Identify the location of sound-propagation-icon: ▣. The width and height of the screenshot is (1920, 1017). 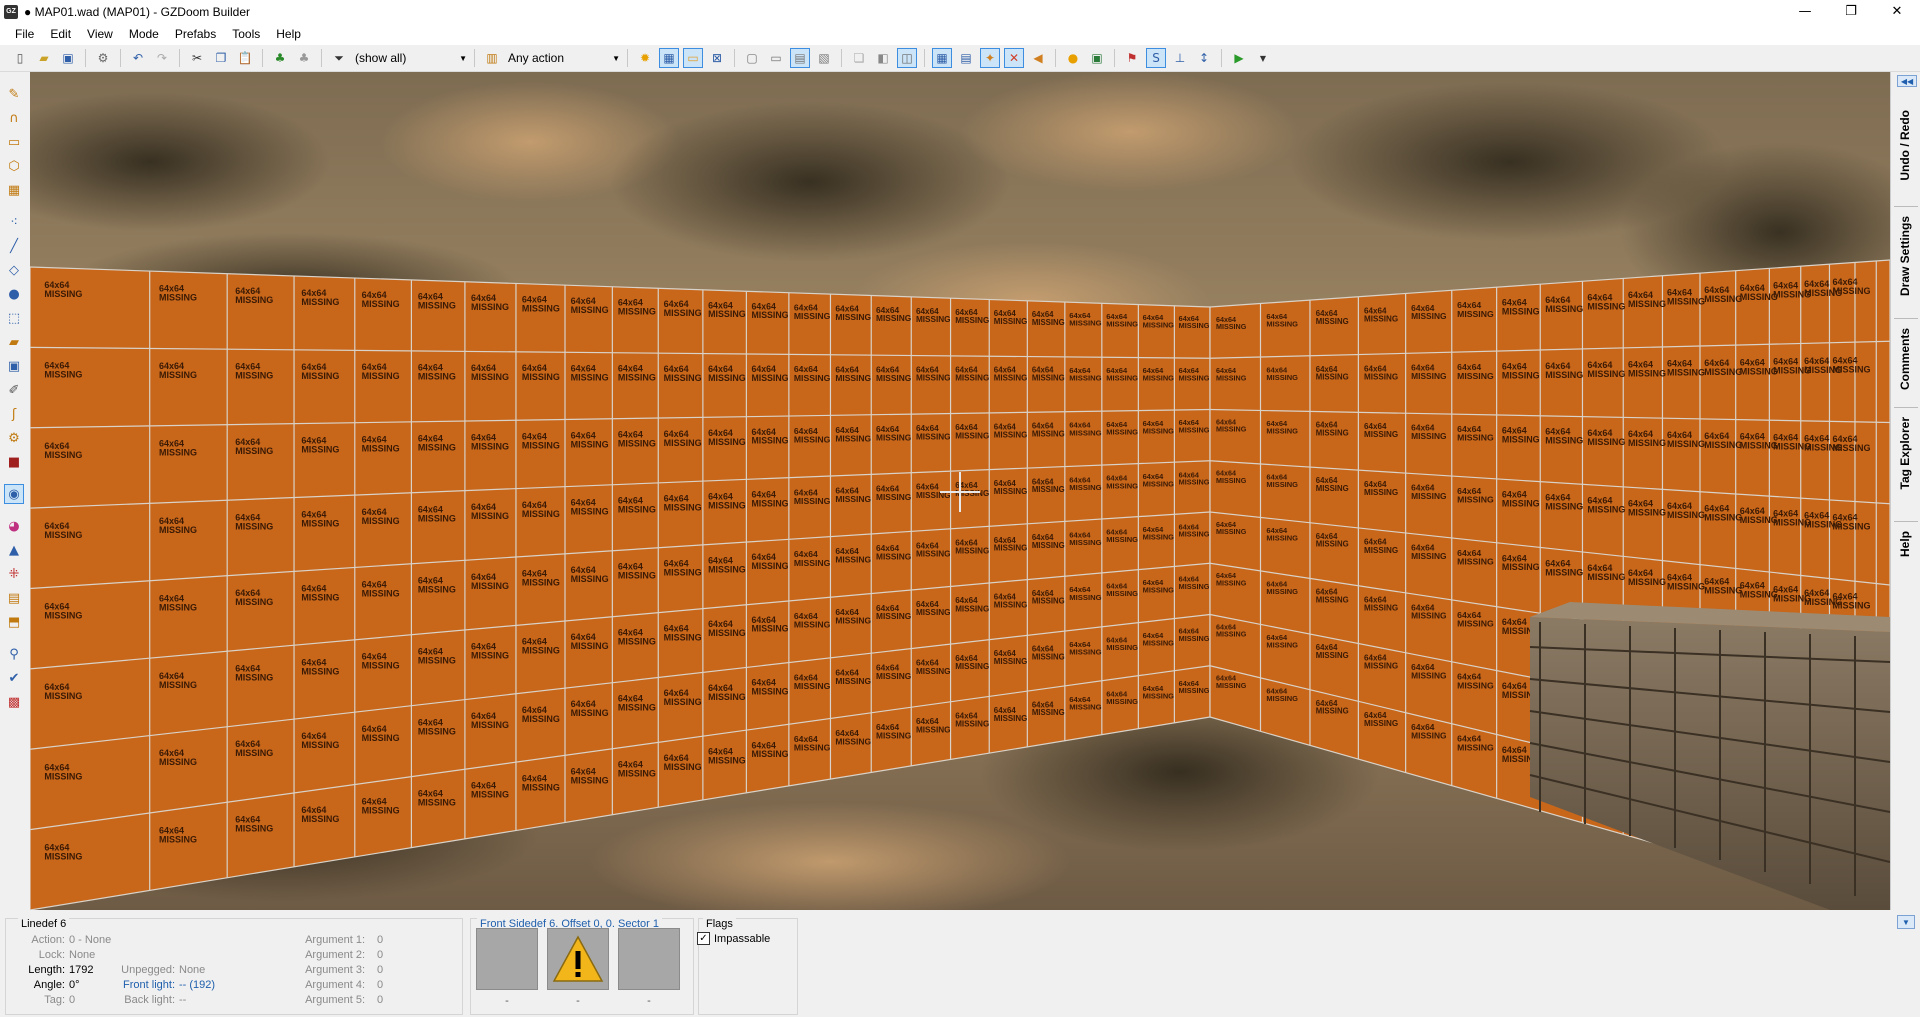
(14, 366).